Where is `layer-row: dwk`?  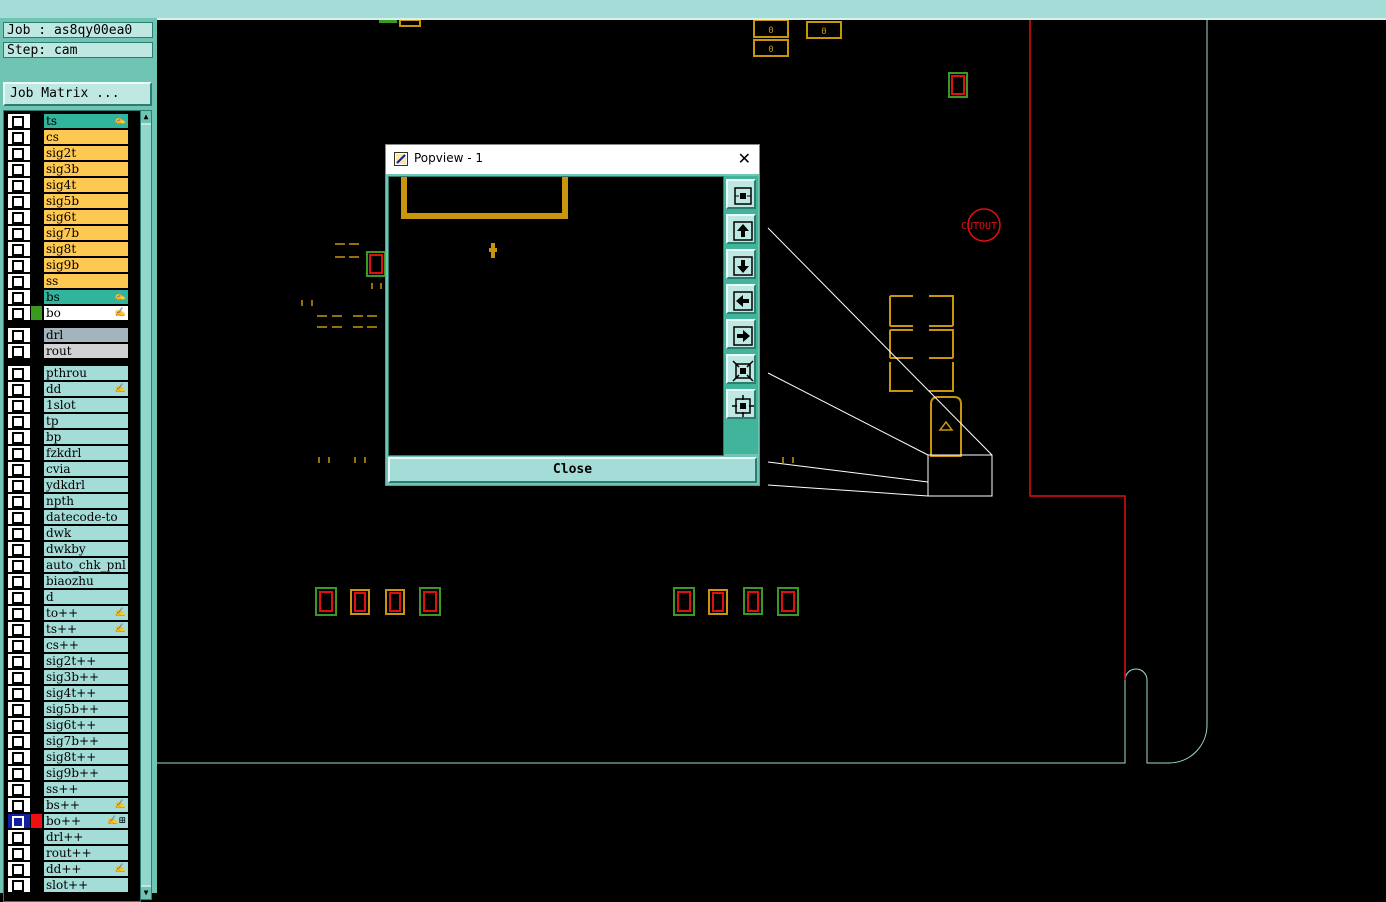
layer-row: dwk is located at coordinates (68, 533).